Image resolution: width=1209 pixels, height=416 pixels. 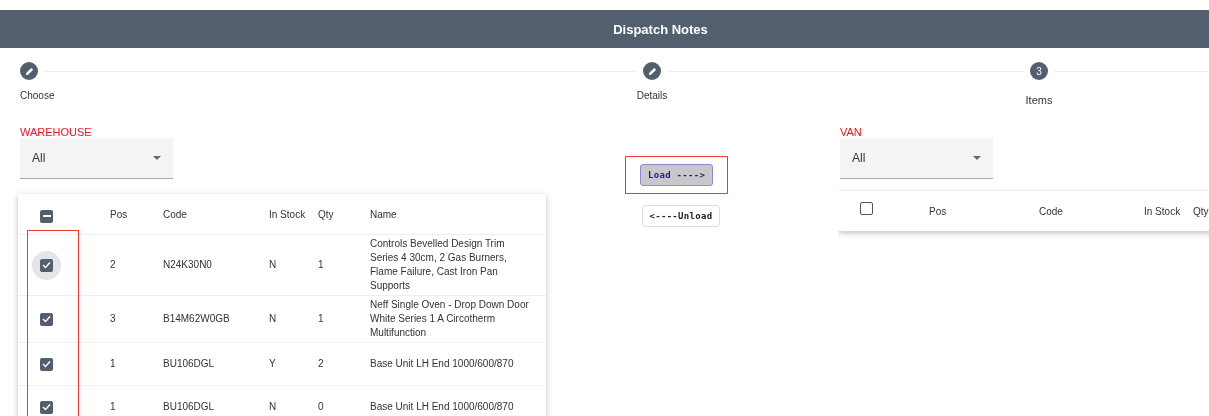 What do you see at coordinates (652, 95) in the screenshot?
I see `step-label: Details` at bounding box center [652, 95].